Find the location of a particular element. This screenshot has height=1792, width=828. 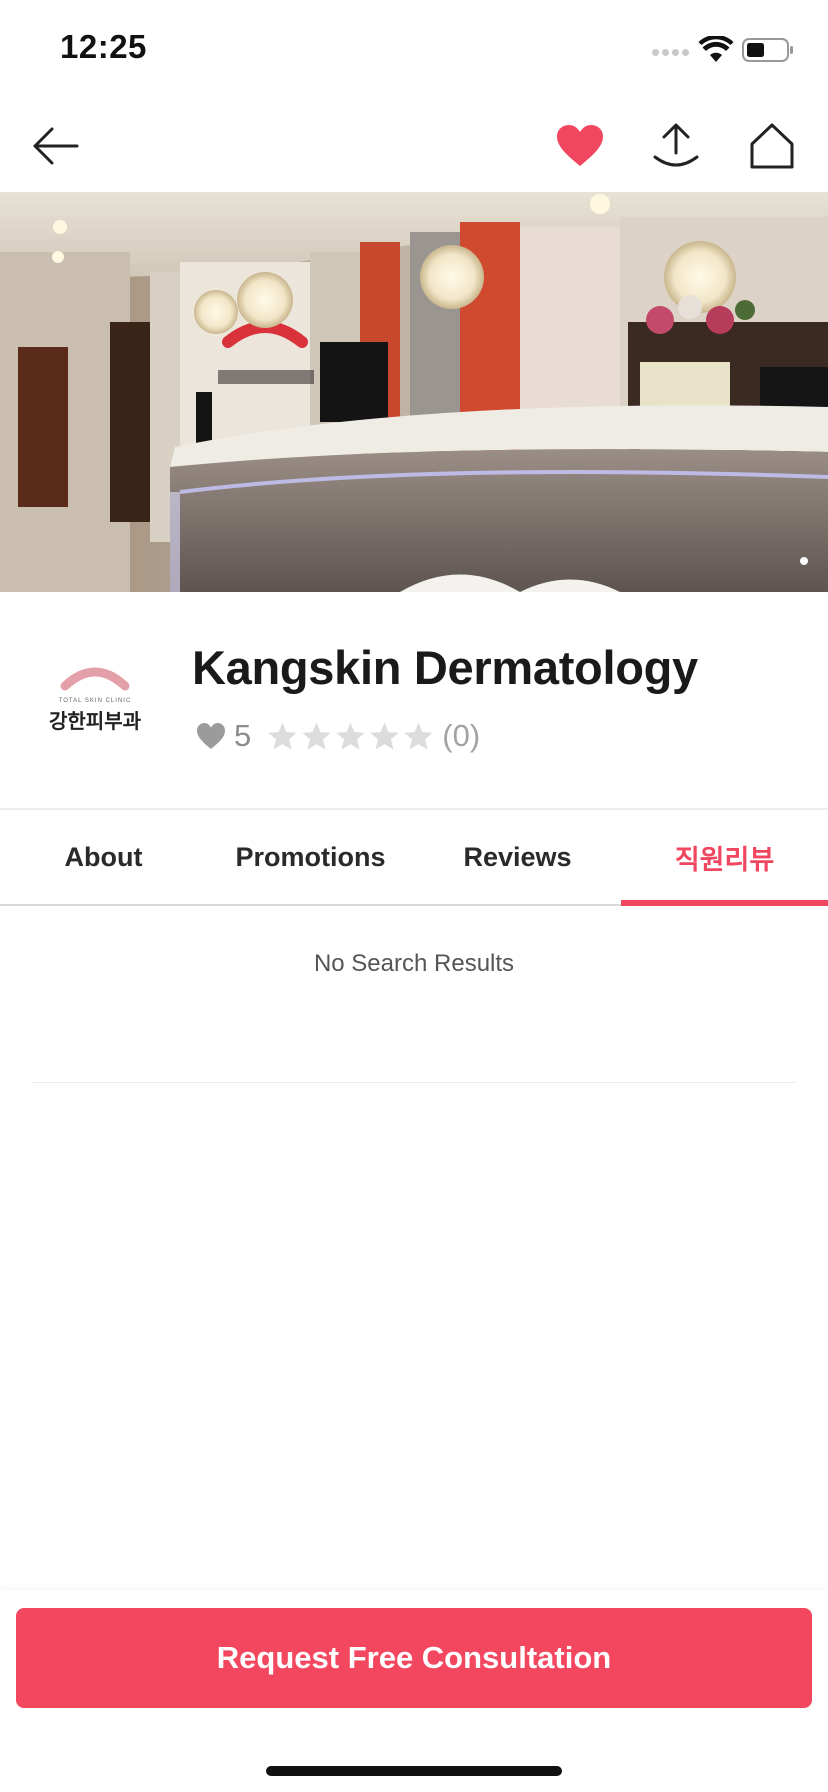

carousel-page-indicator is located at coordinates (804, 561).